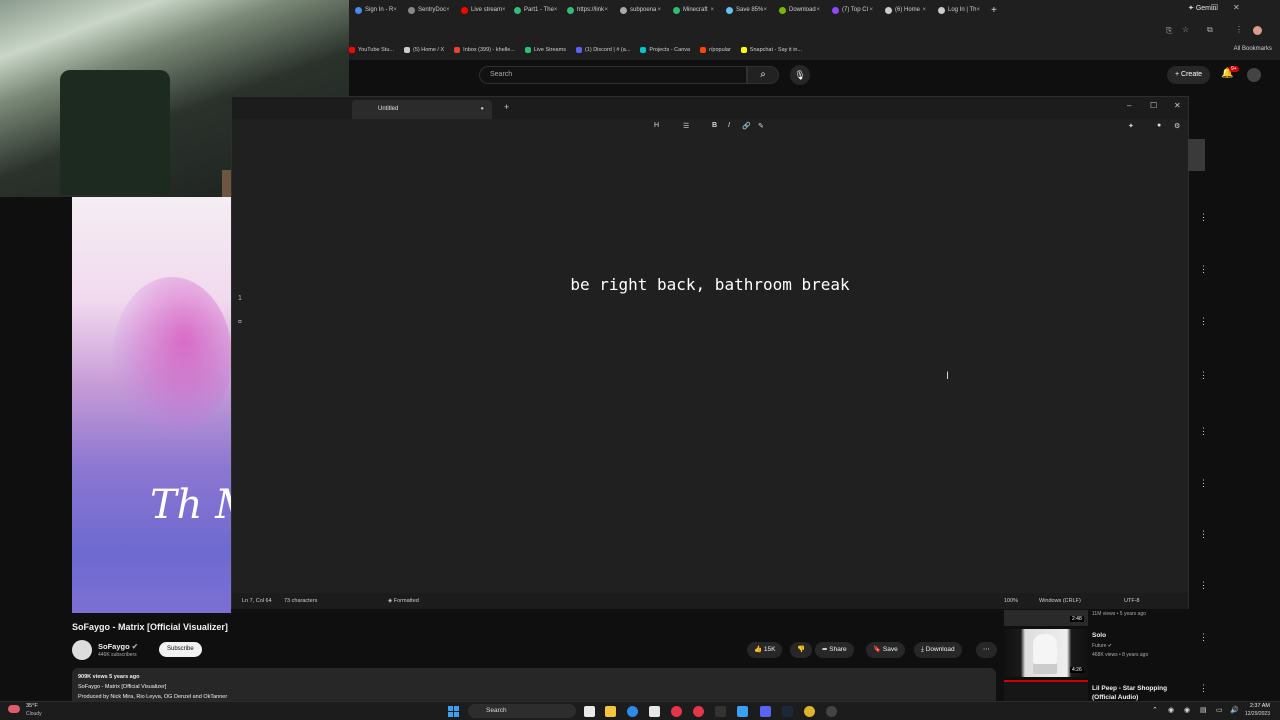 Image resolution: width=1280 pixels, height=720 pixels. I want to click on discord-icon, so click(765, 711).